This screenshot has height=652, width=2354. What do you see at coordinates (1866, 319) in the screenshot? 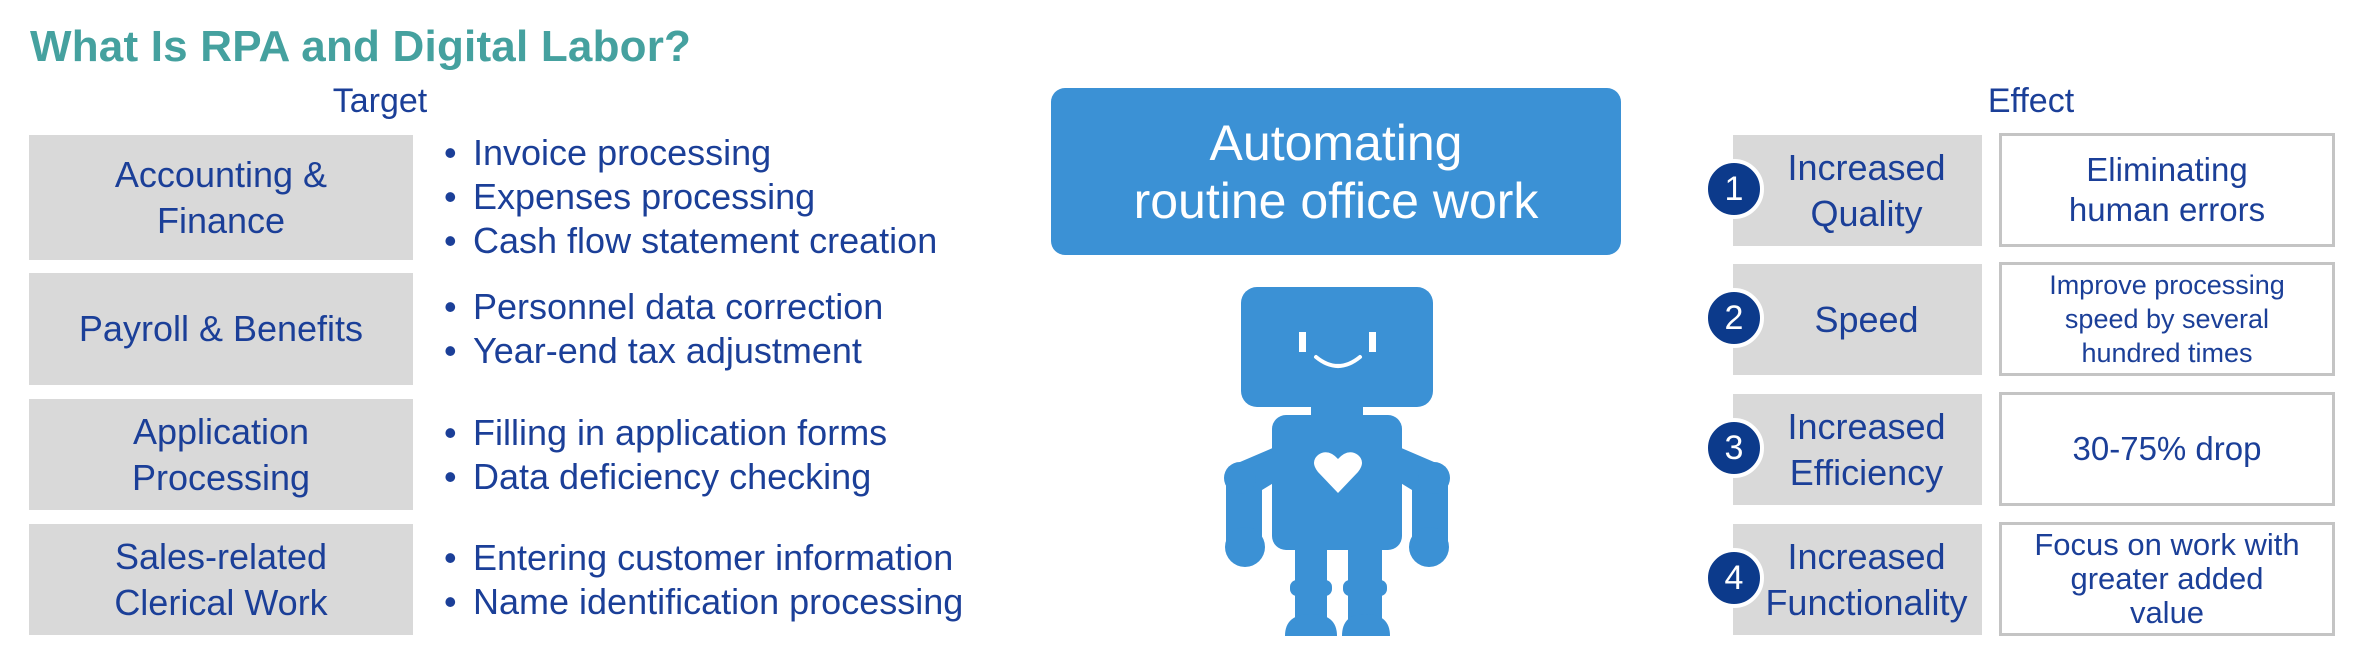
I see `effect-label-line: Speed` at bounding box center [1866, 319].